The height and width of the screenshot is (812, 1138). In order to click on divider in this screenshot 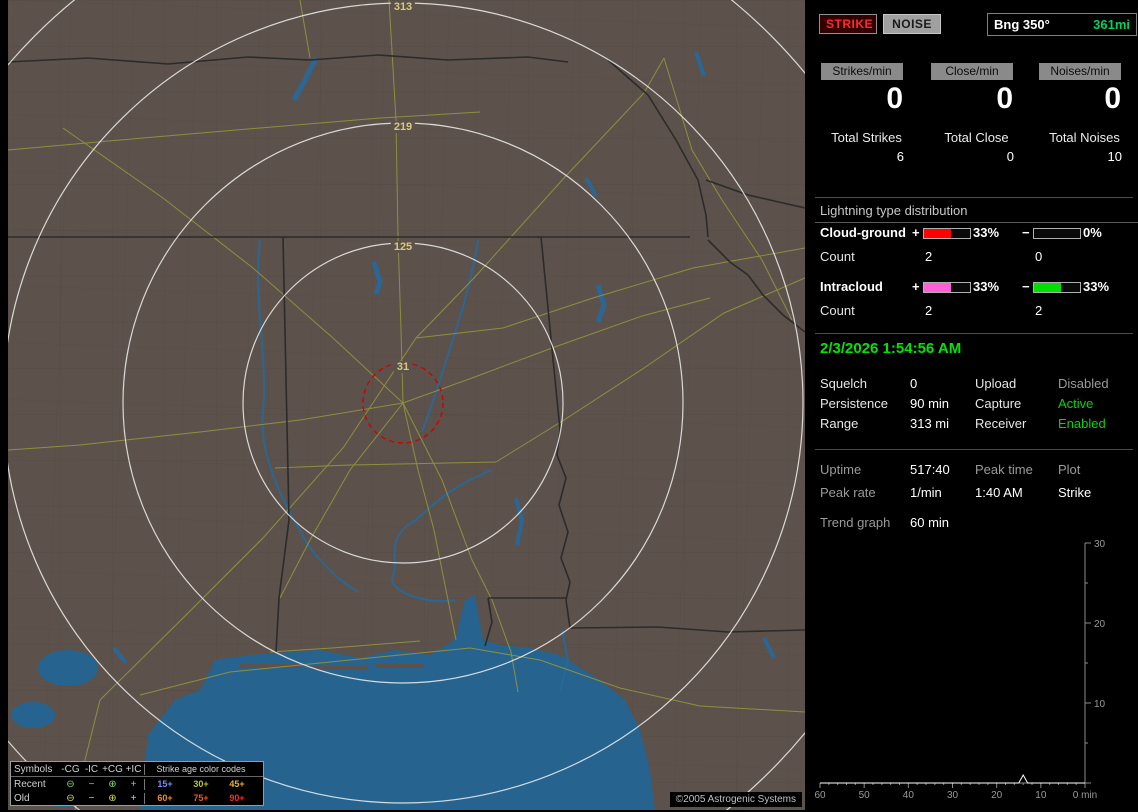, I will do `click(974, 449)`.